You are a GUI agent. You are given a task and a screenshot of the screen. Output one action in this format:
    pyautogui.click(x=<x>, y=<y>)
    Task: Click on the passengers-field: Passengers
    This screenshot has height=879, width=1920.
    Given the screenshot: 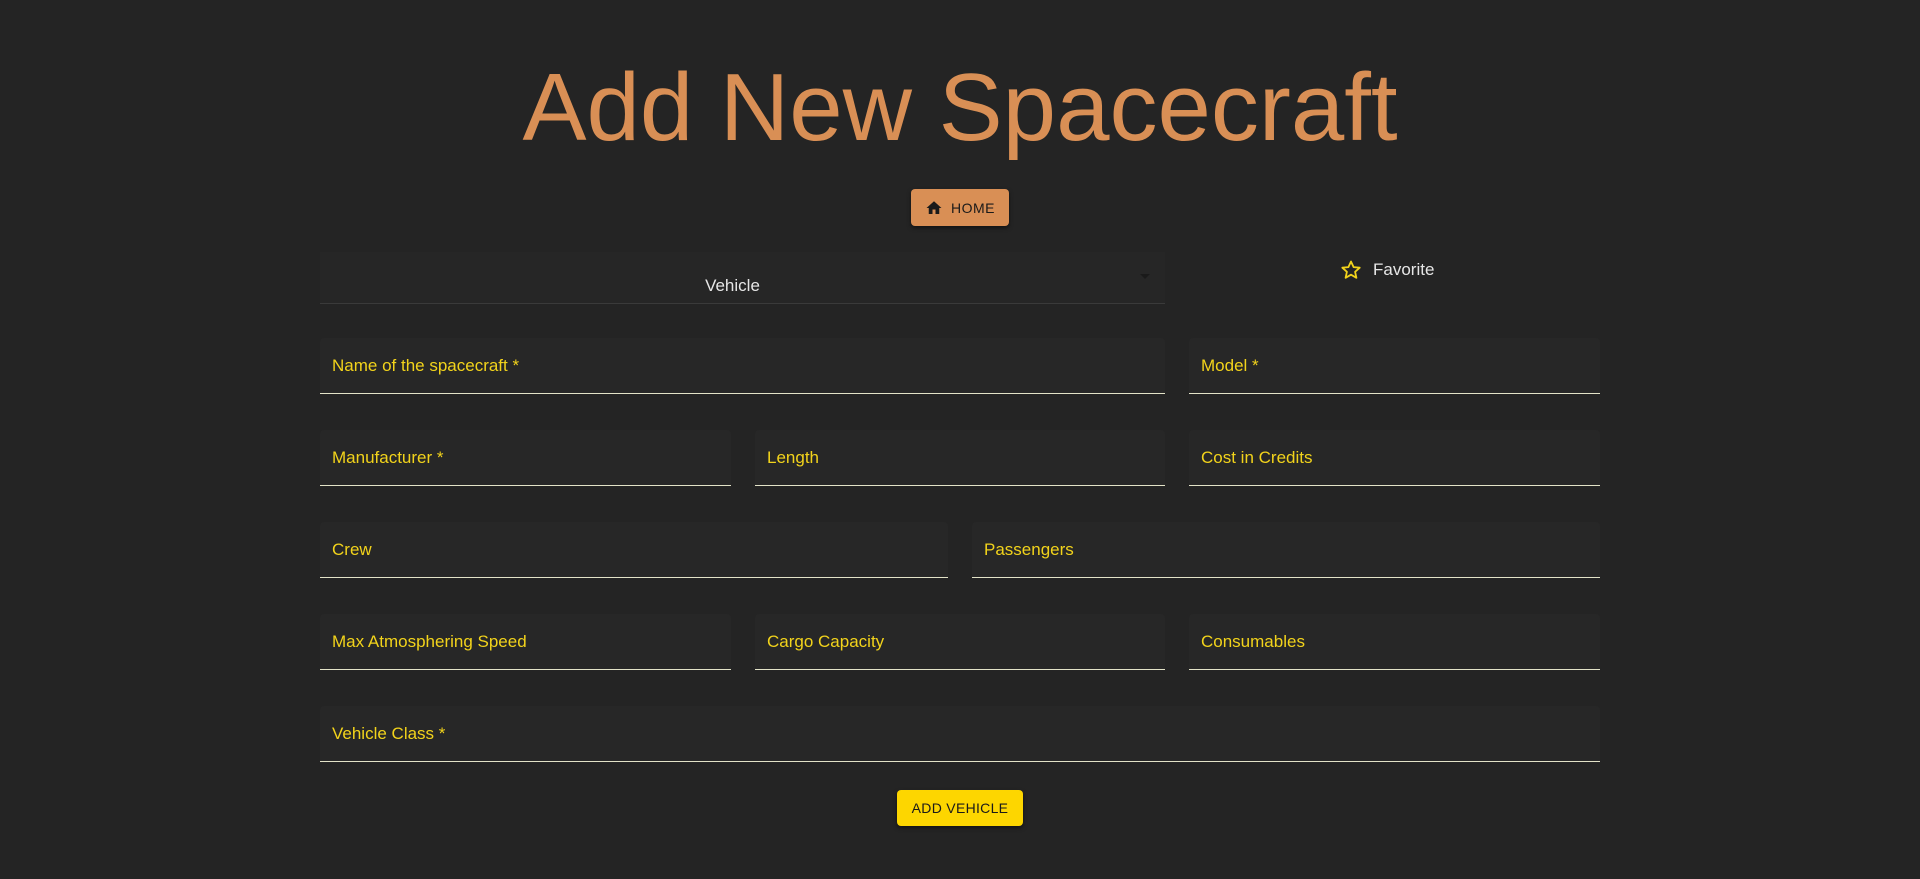 What is the action you would take?
    pyautogui.click(x=1286, y=550)
    